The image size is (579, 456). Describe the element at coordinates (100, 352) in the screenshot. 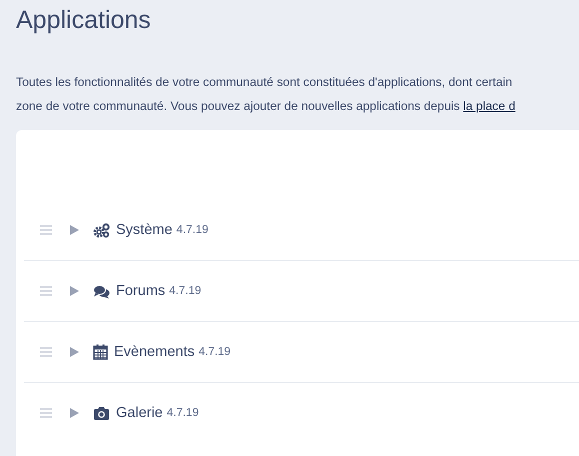

I see `calendar-icon` at that location.